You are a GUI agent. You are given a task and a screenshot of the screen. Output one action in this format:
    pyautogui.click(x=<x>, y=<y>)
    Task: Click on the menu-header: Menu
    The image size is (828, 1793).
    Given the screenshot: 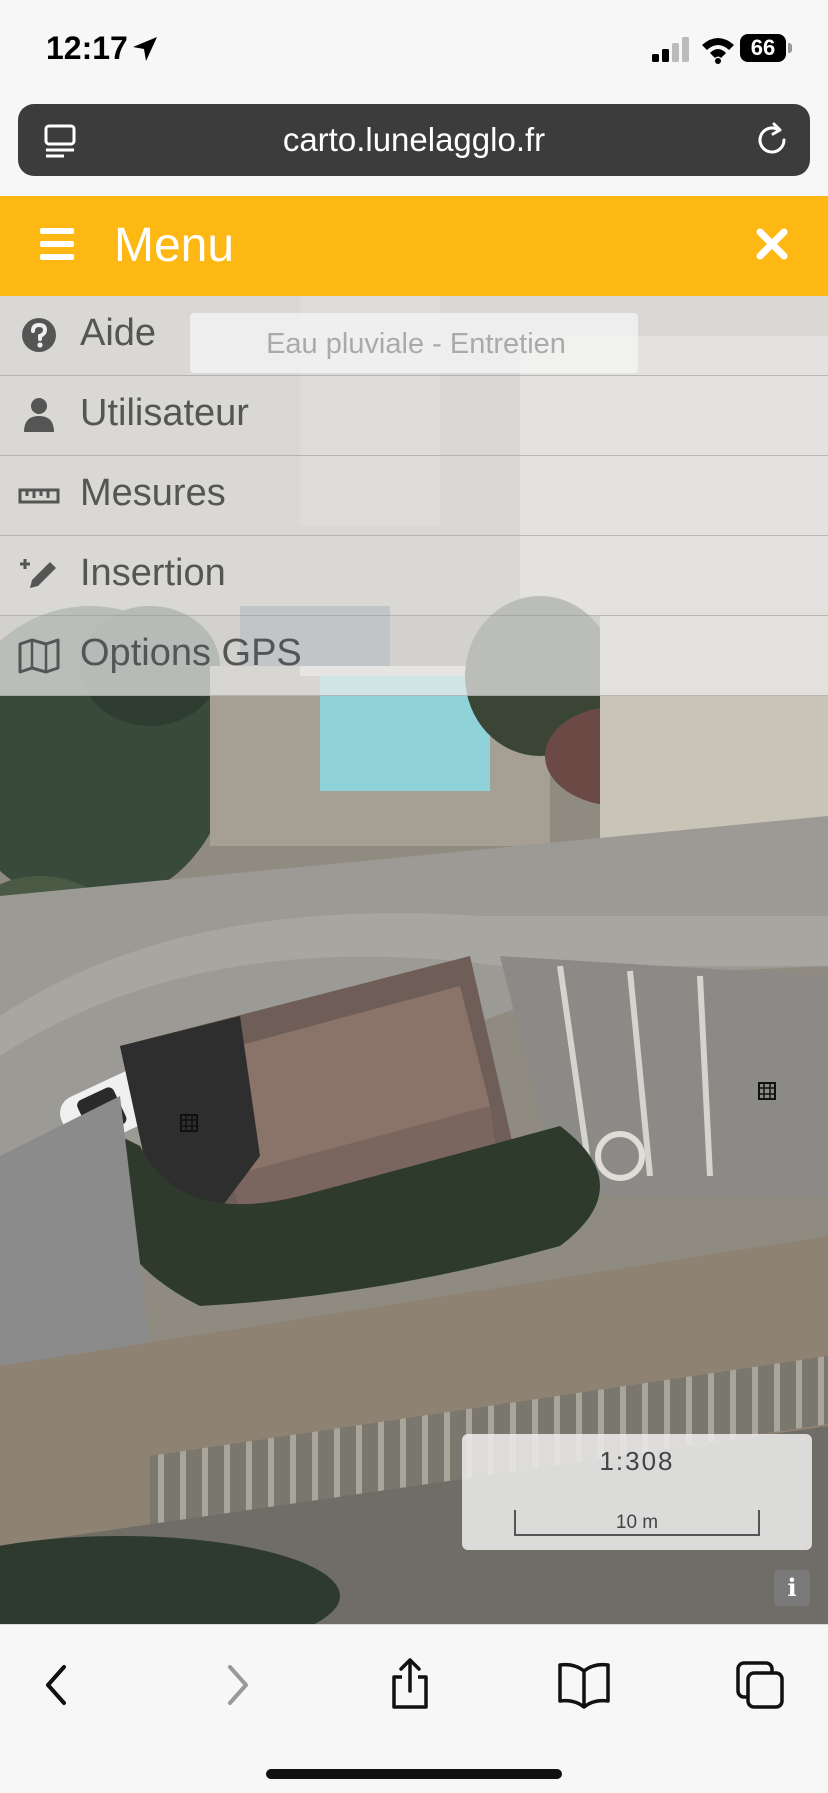 What is the action you would take?
    pyautogui.click(x=414, y=246)
    